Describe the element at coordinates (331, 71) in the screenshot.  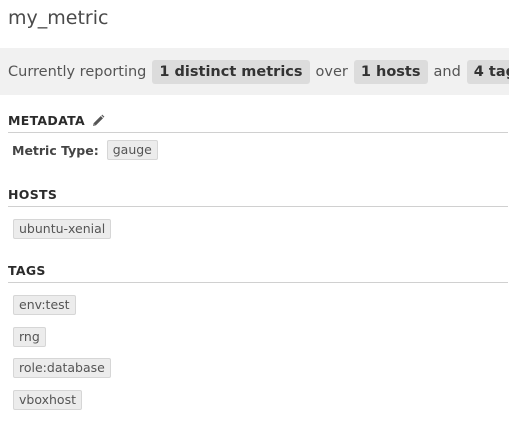
I see `summary-over: over` at that location.